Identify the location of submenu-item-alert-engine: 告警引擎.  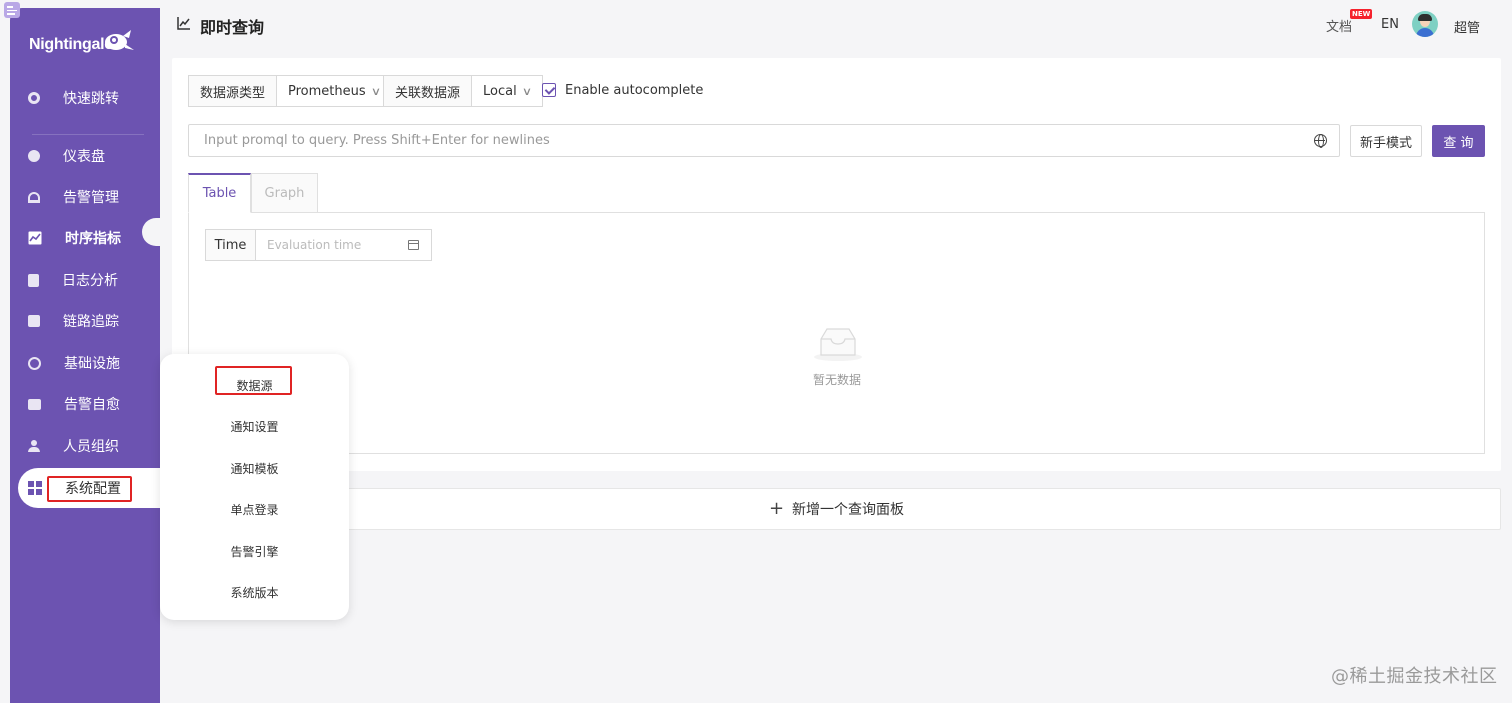
(254, 551).